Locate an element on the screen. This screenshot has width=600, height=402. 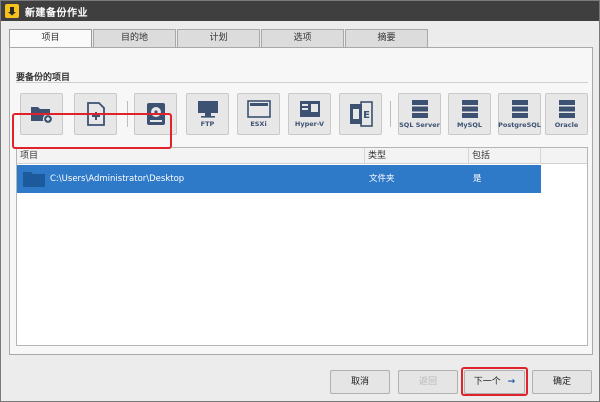
next-button-highlight is located at coordinates (494, 381).